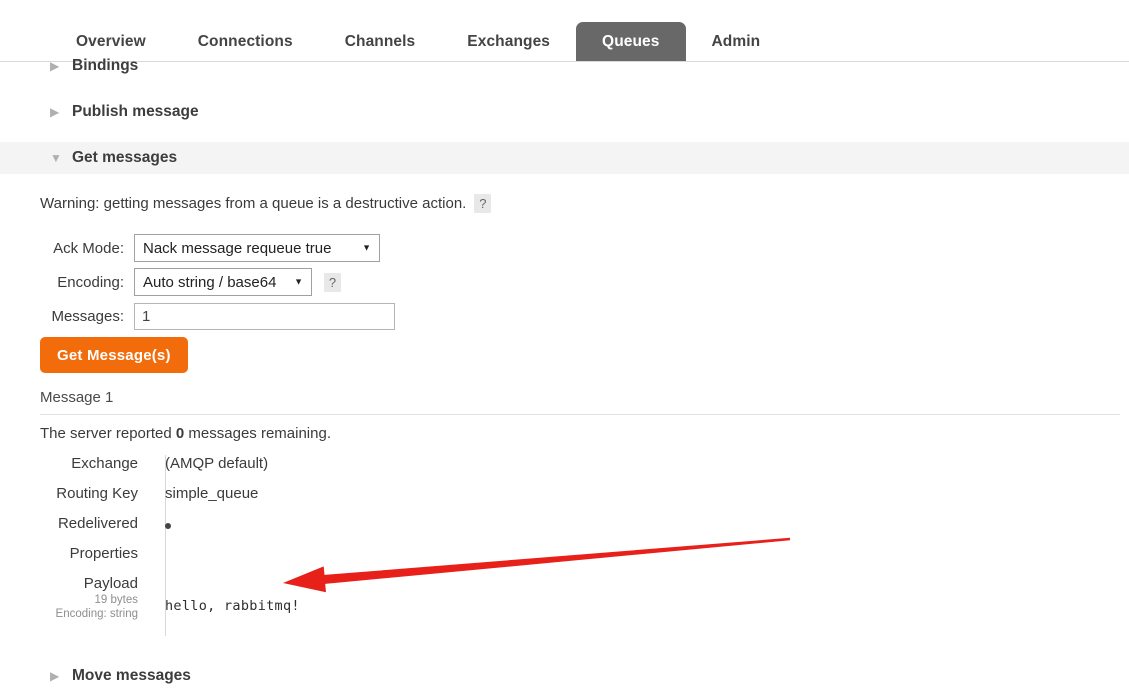 This screenshot has width=1129, height=694. What do you see at coordinates (564, 66) in the screenshot?
I see `section-bindings: ▶ Bindings` at bounding box center [564, 66].